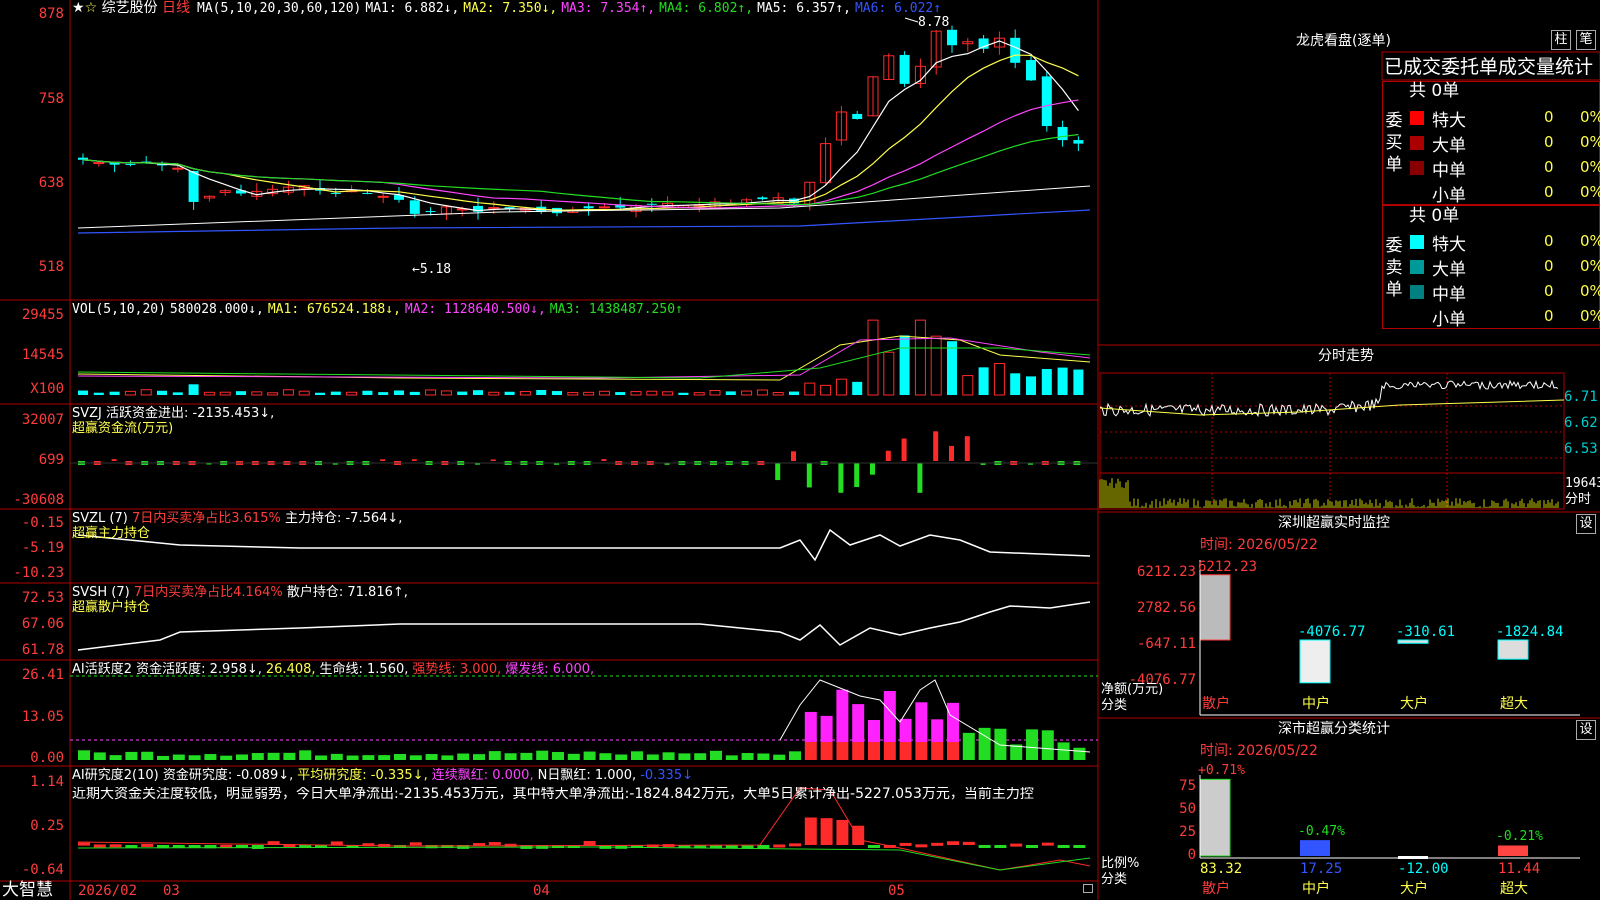 The height and width of the screenshot is (900, 1600). What do you see at coordinates (1414, 889) in the screenshot?
I see `sz-class-cat-2: 大户` at bounding box center [1414, 889].